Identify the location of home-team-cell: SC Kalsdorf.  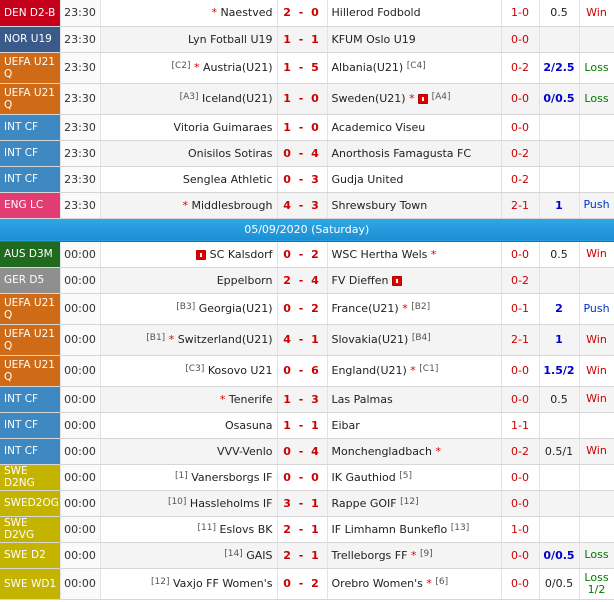
(189, 254).